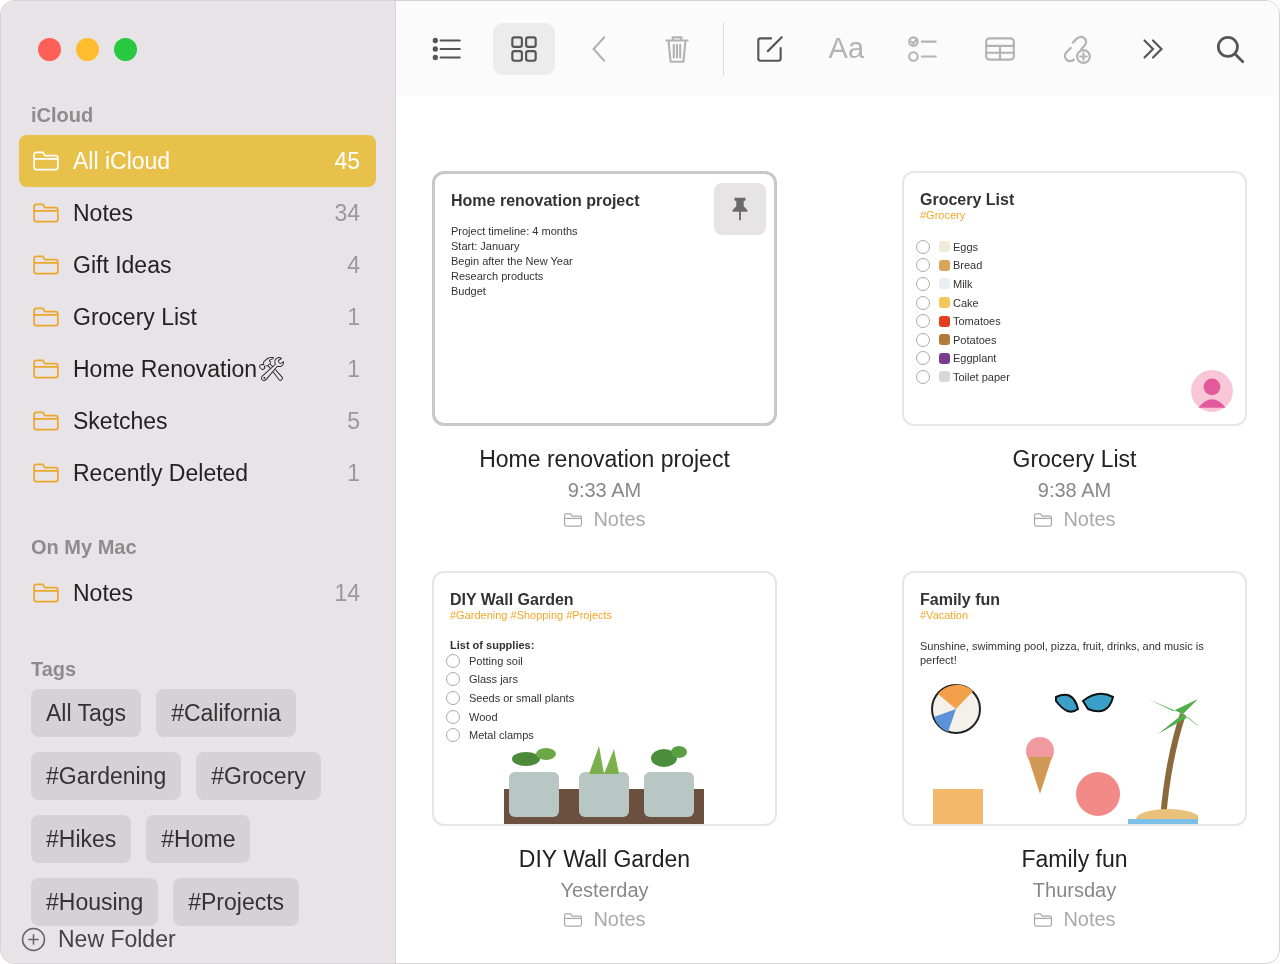 The height and width of the screenshot is (964, 1280). What do you see at coordinates (197, 593) in the screenshot?
I see `folder-item: Notes 14` at bounding box center [197, 593].